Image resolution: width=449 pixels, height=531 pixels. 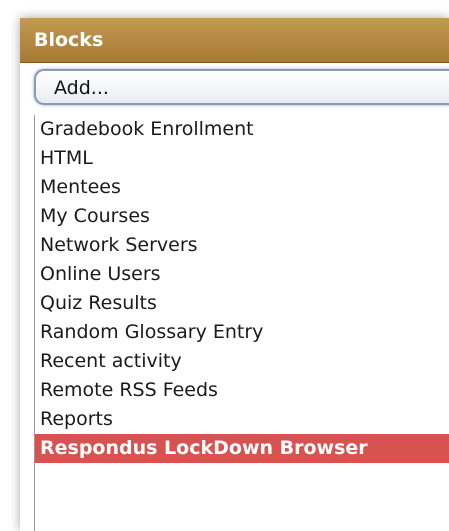 What do you see at coordinates (244, 129) in the screenshot?
I see `dropdown-option-gradebook-enrollment: Gradebook Enrollment` at bounding box center [244, 129].